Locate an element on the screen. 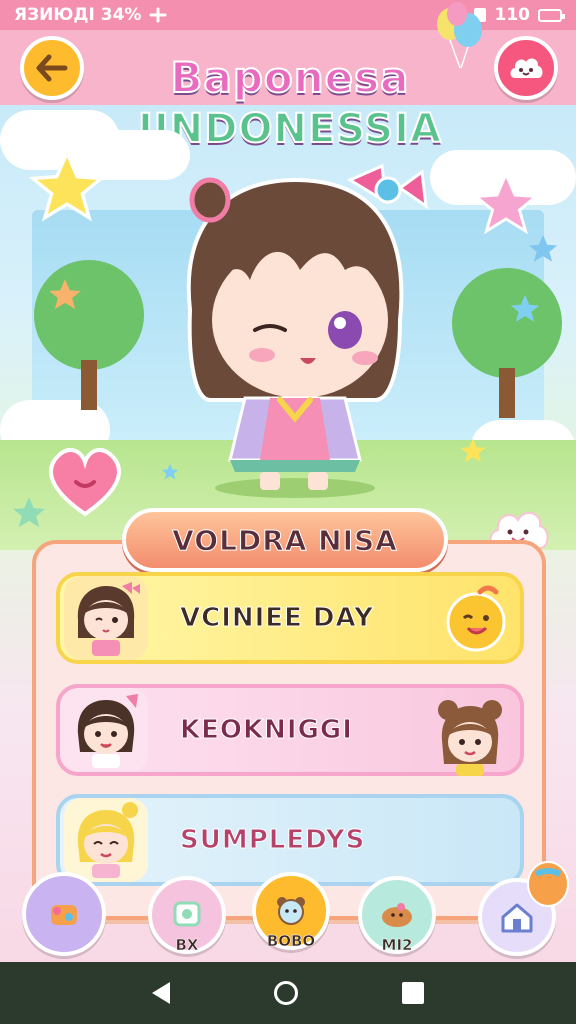  nav-bx-button: BX is located at coordinates (187, 915).